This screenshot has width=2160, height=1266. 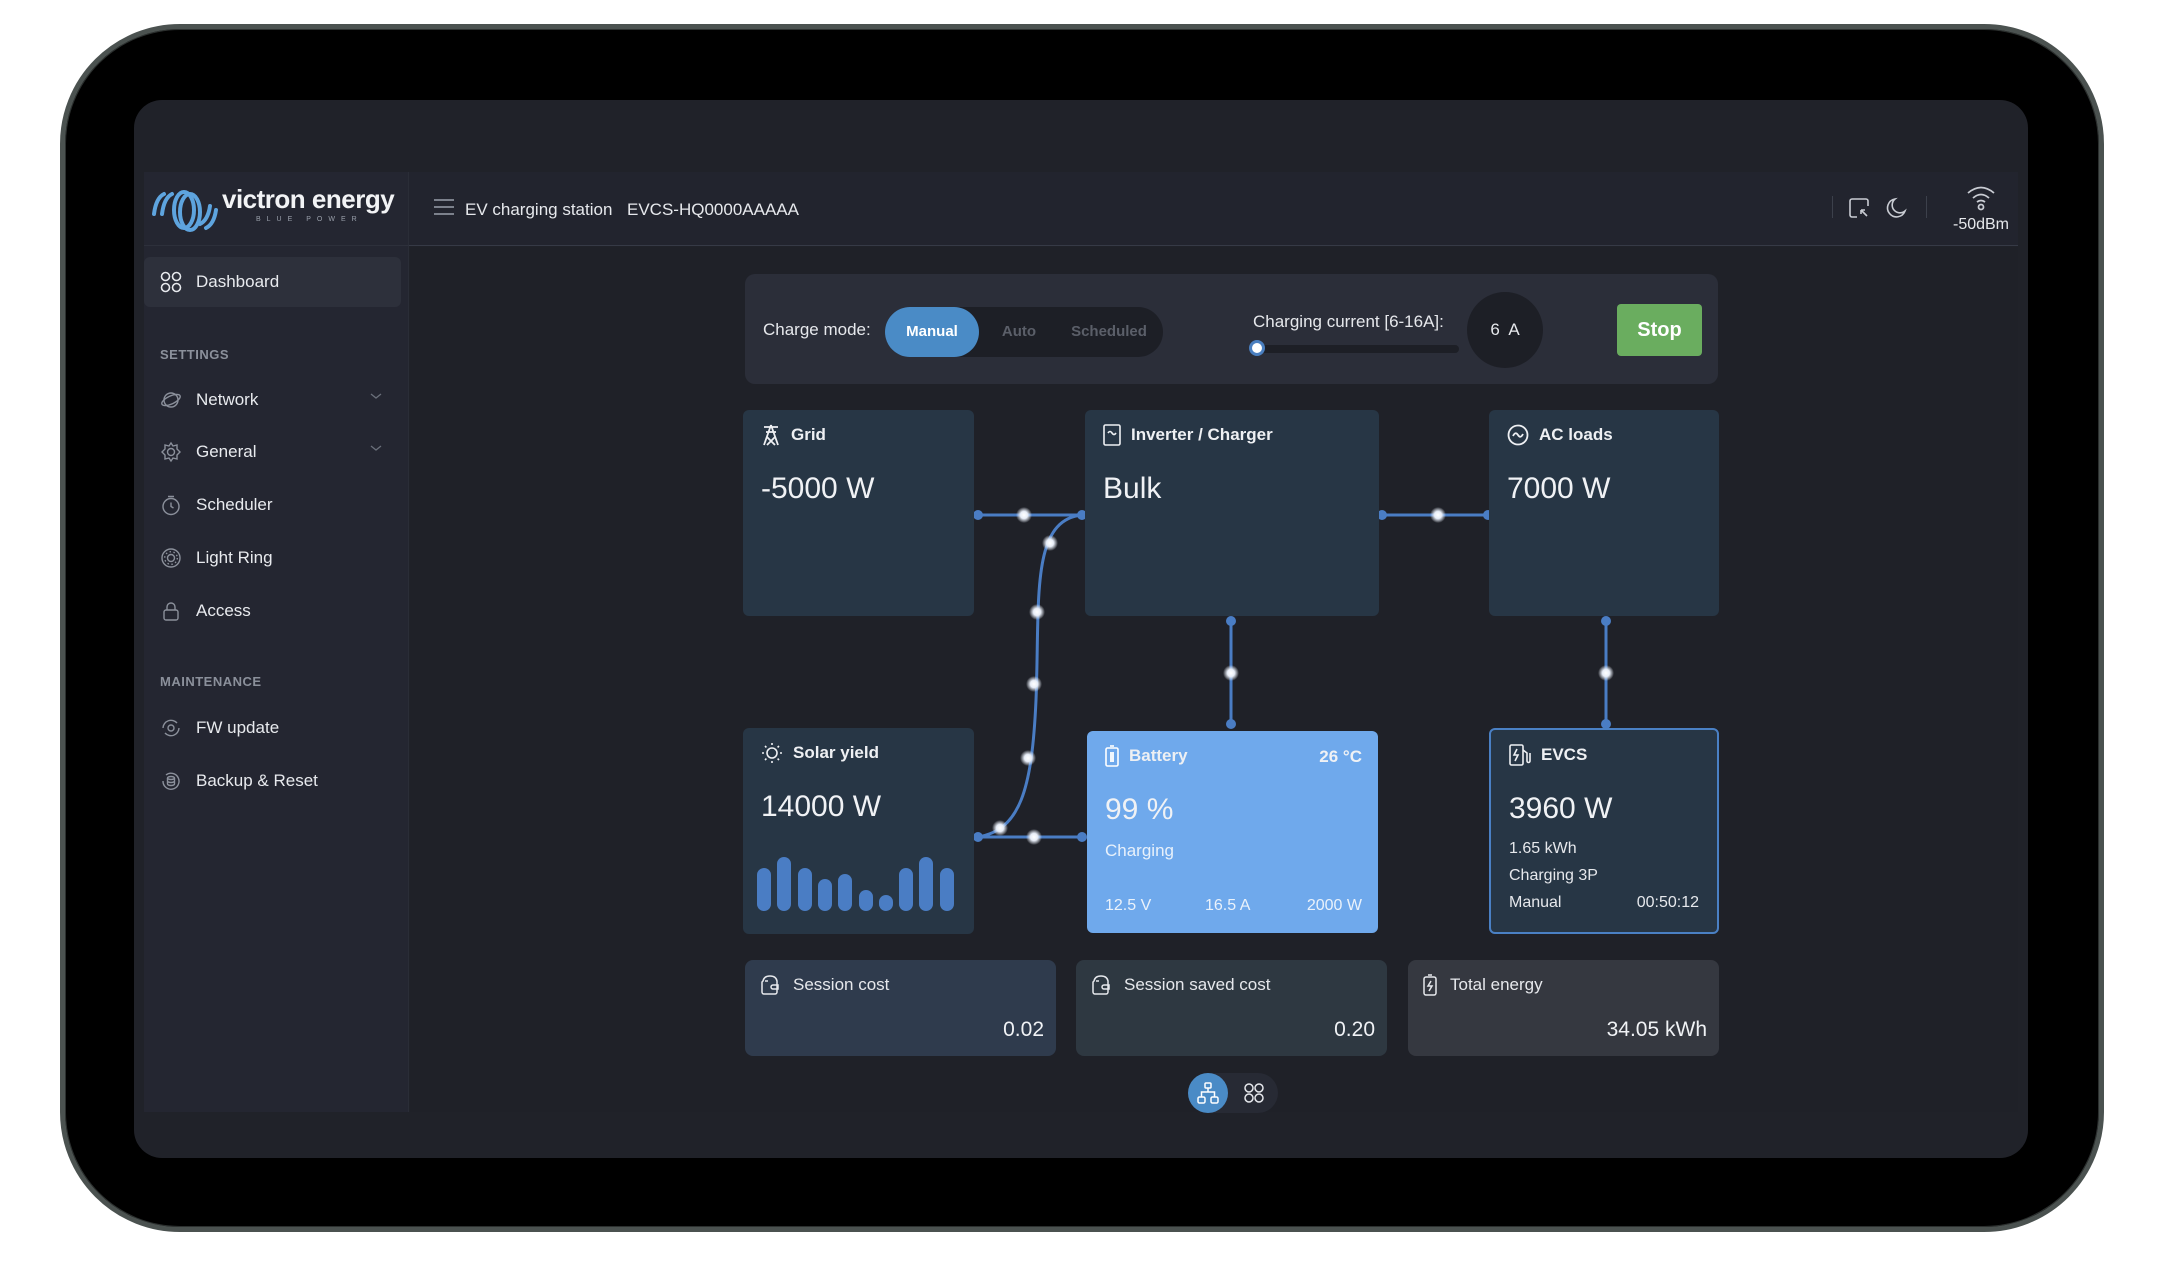 What do you see at coordinates (272, 400) in the screenshot?
I see `sidebar-item-network: Network` at bounding box center [272, 400].